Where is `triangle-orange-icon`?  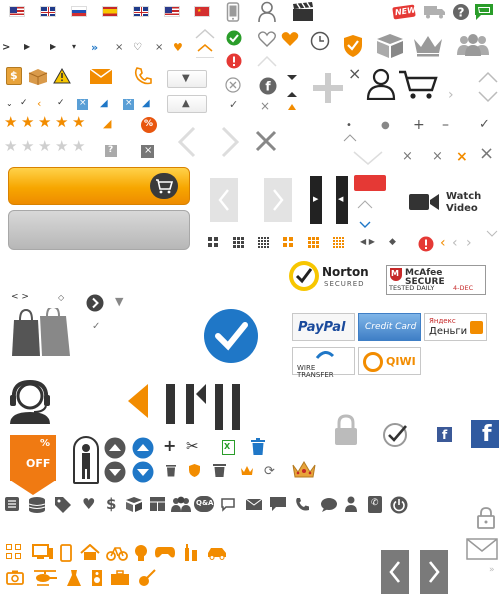 triangle-orange-icon is located at coordinates (292, 107).